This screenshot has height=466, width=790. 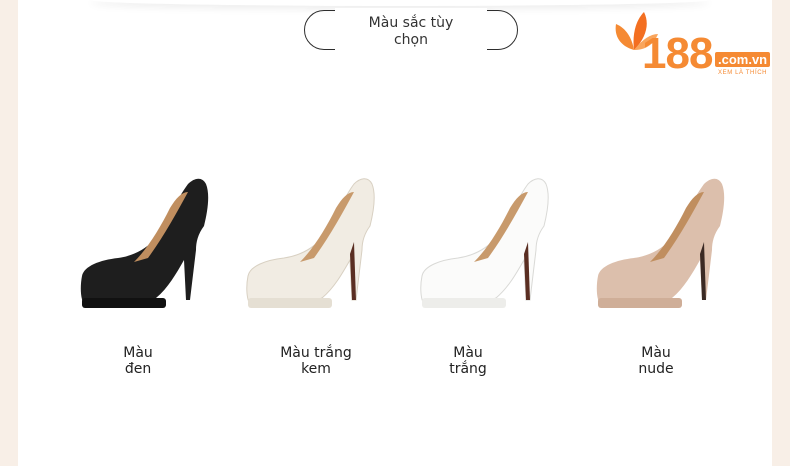 I want to click on heading-line-2: chọn, so click(x=410, y=40).